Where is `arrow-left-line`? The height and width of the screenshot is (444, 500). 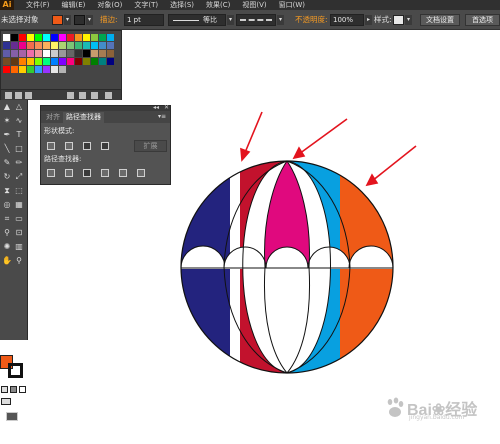 arrow-left-line is located at coordinates (253, 133).